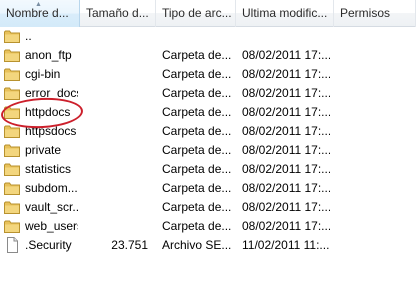  Describe the element at coordinates (48, 245) in the screenshot. I see `file-name: .Security` at that location.